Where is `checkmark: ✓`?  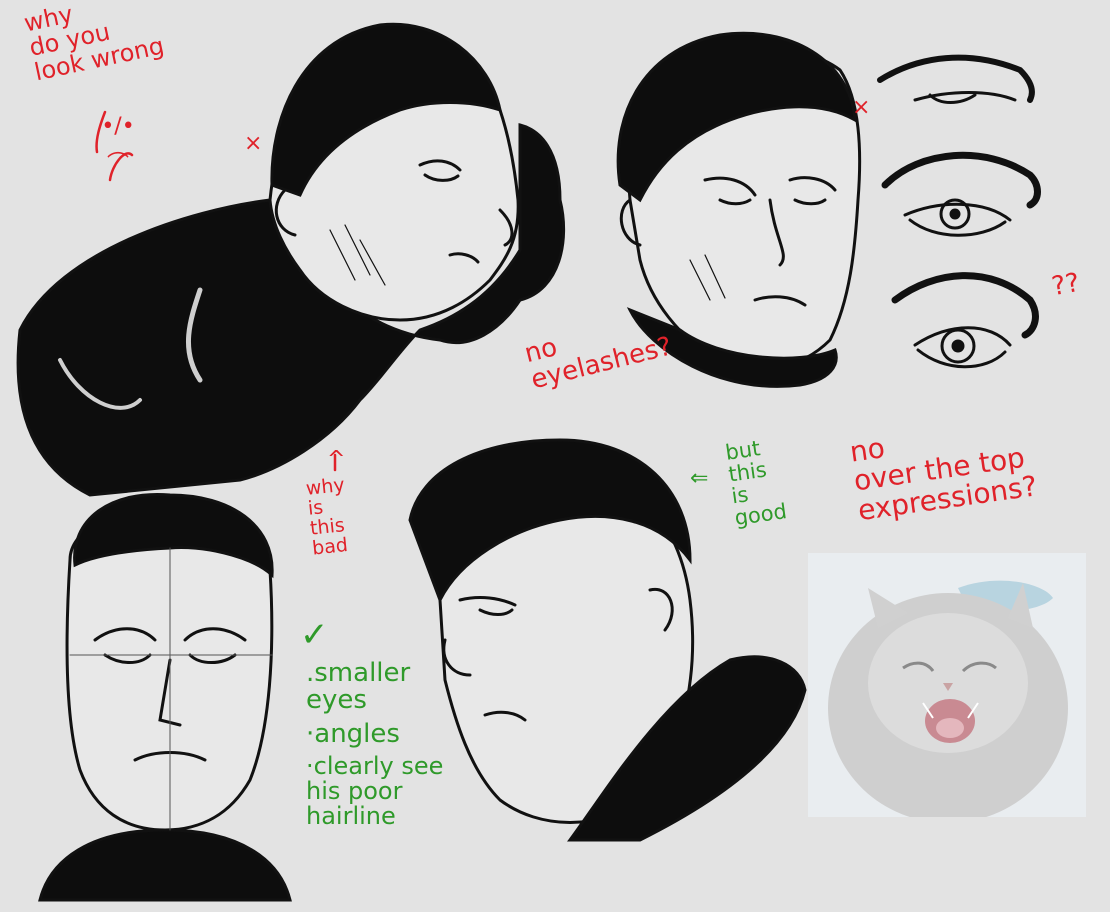
checkmark: ✓ is located at coordinates (314, 635).